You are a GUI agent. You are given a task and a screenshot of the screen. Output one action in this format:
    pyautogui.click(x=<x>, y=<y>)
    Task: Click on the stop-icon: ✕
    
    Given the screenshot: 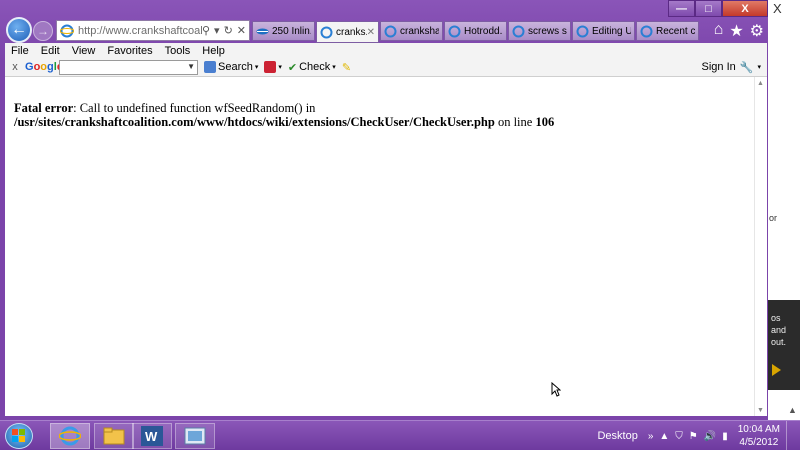 What is the action you would take?
    pyautogui.click(x=241, y=30)
    